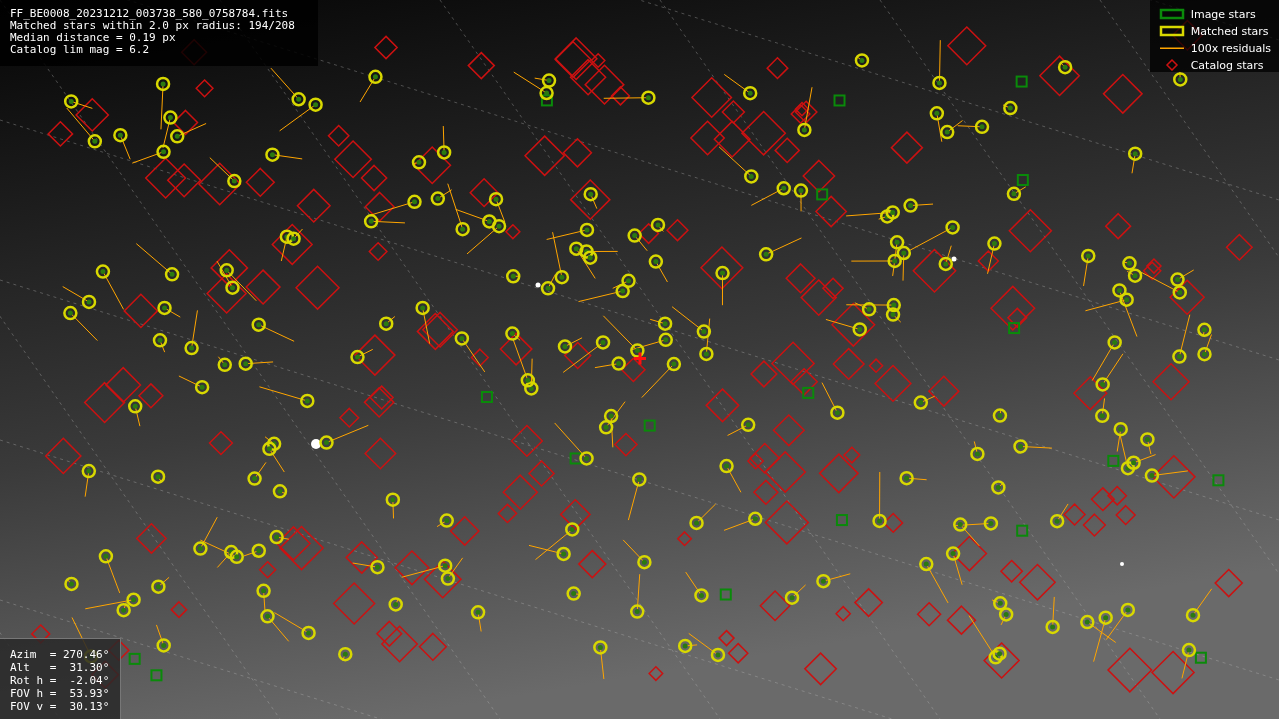 This screenshot has height=719, width=1279. What do you see at coordinates (93, 38) in the screenshot?
I see `info-line: Median distance = 0.19 px` at bounding box center [93, 38].